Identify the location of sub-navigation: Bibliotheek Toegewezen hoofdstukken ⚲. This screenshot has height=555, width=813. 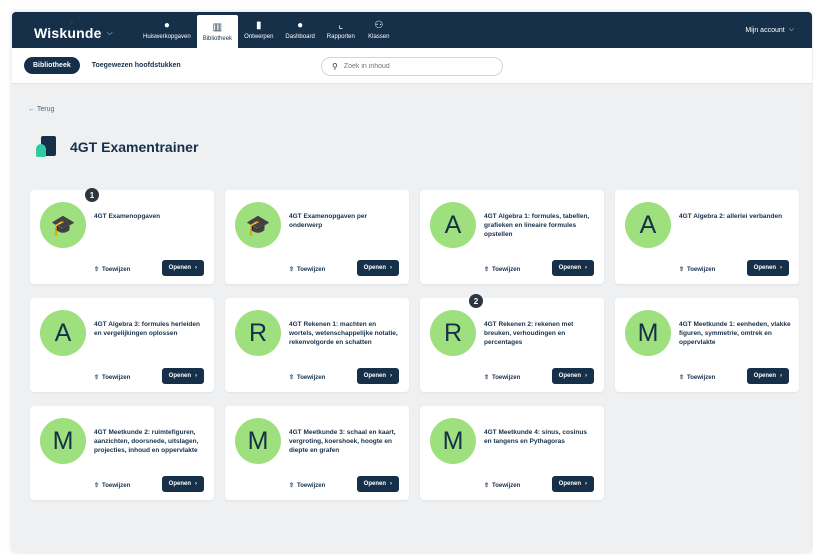
(412, 66).